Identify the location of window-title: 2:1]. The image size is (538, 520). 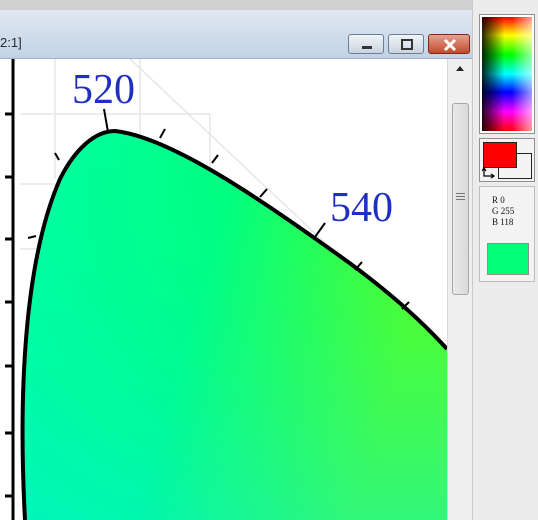
(11, 42).